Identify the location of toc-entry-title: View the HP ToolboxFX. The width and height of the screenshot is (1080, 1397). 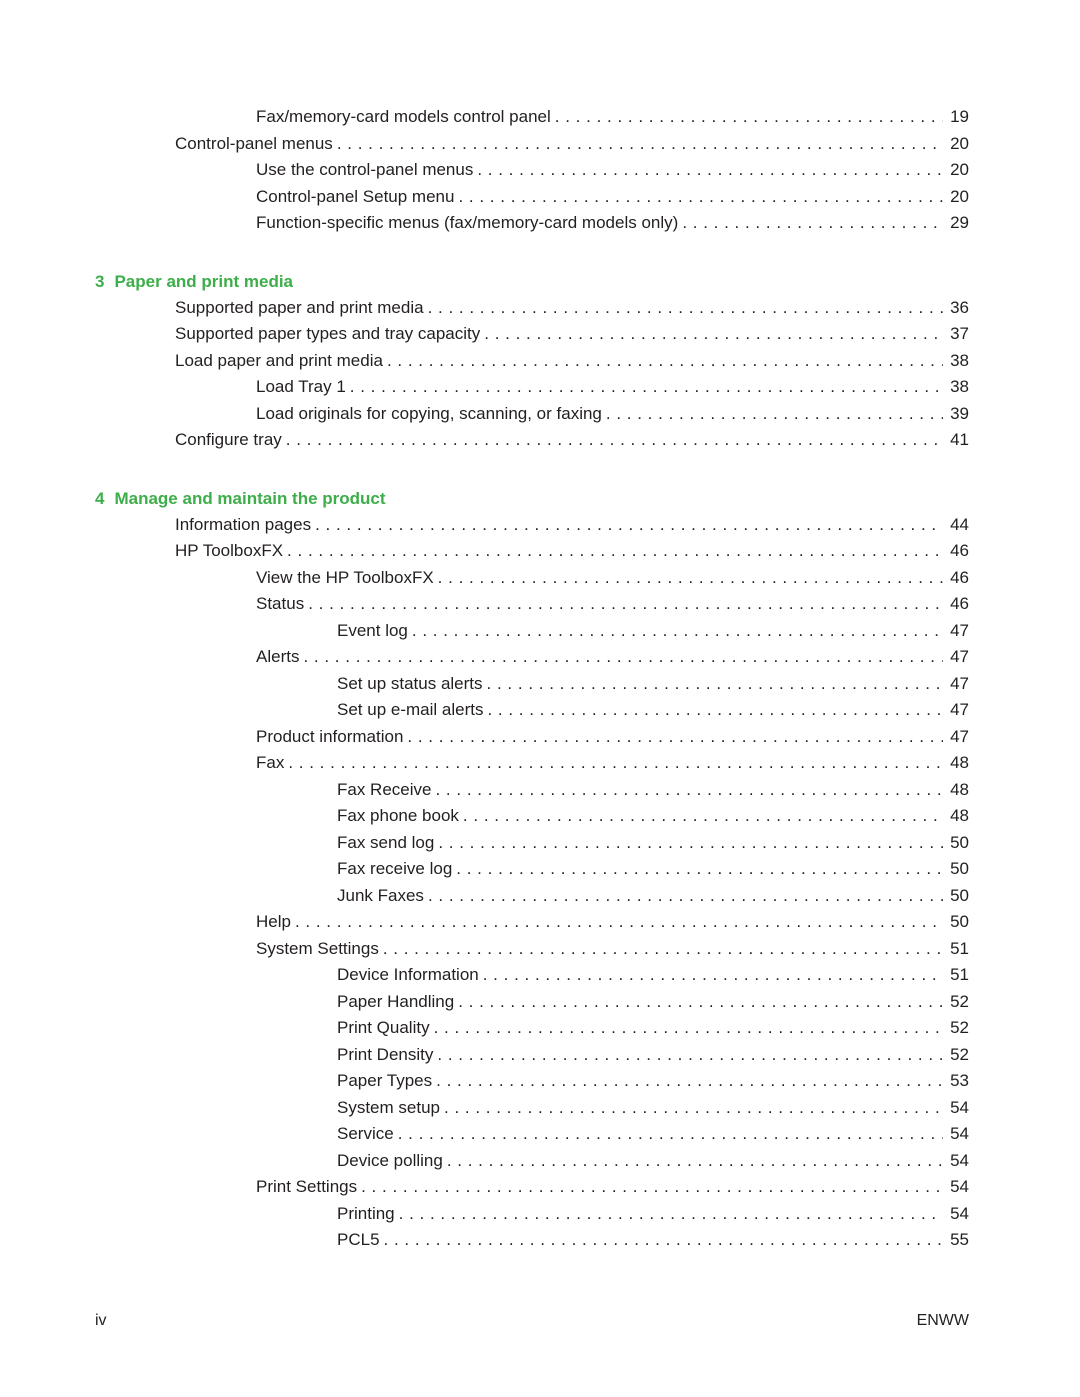
(347, 577).